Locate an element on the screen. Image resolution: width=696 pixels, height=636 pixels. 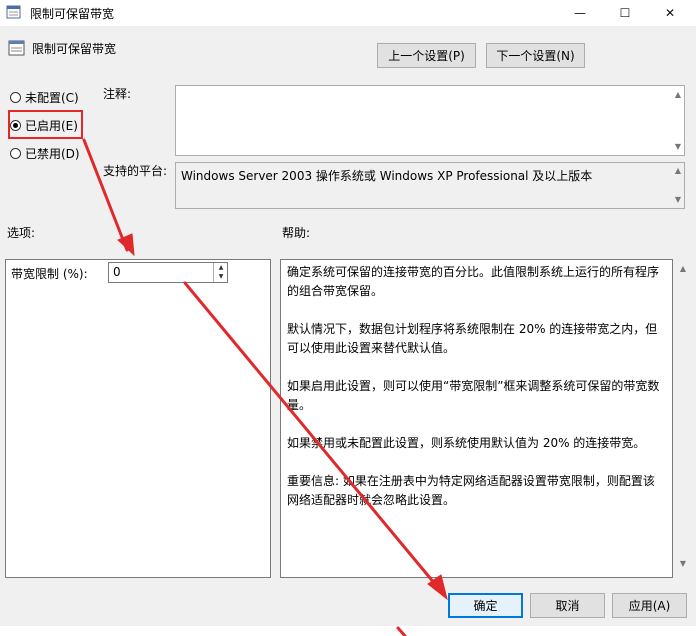
radio-not-configured: 未配置(C) is located at coordinates (44, 97).